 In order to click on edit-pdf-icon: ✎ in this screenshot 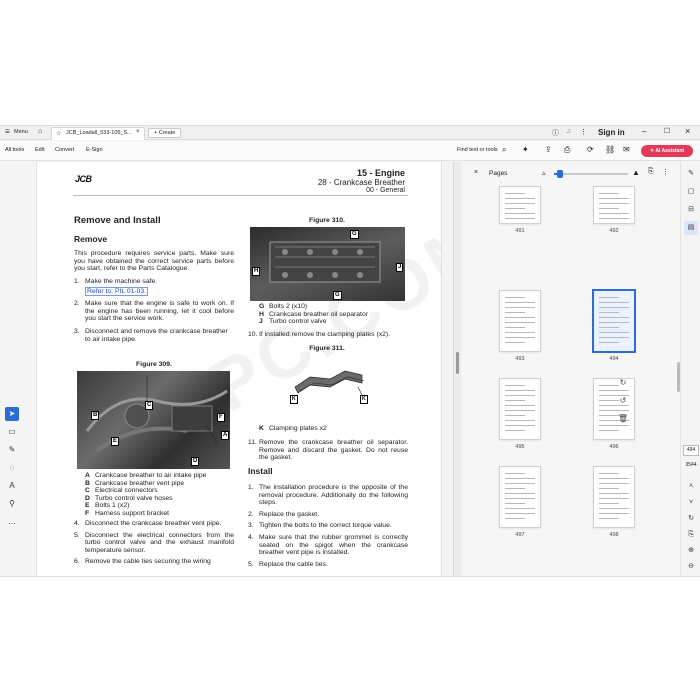, I will do `click(691, 174)`.